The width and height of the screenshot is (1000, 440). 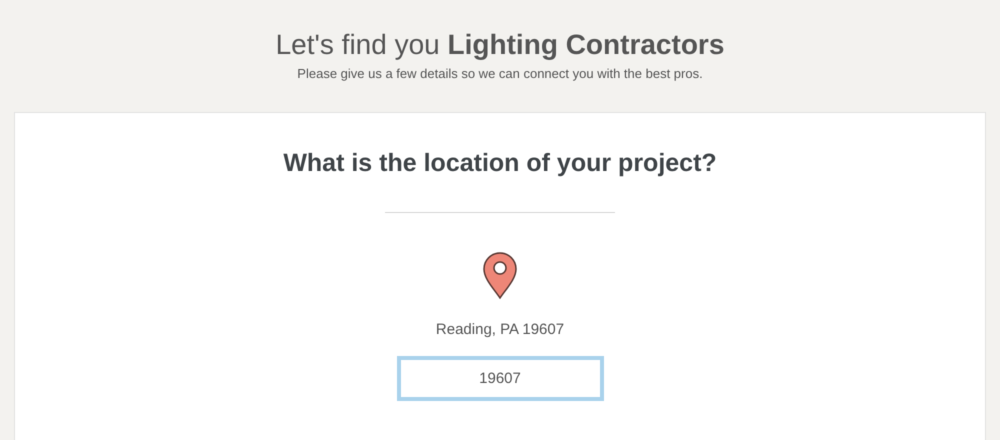 I want to click on map-pin-icon, so click(x=500, y=275).